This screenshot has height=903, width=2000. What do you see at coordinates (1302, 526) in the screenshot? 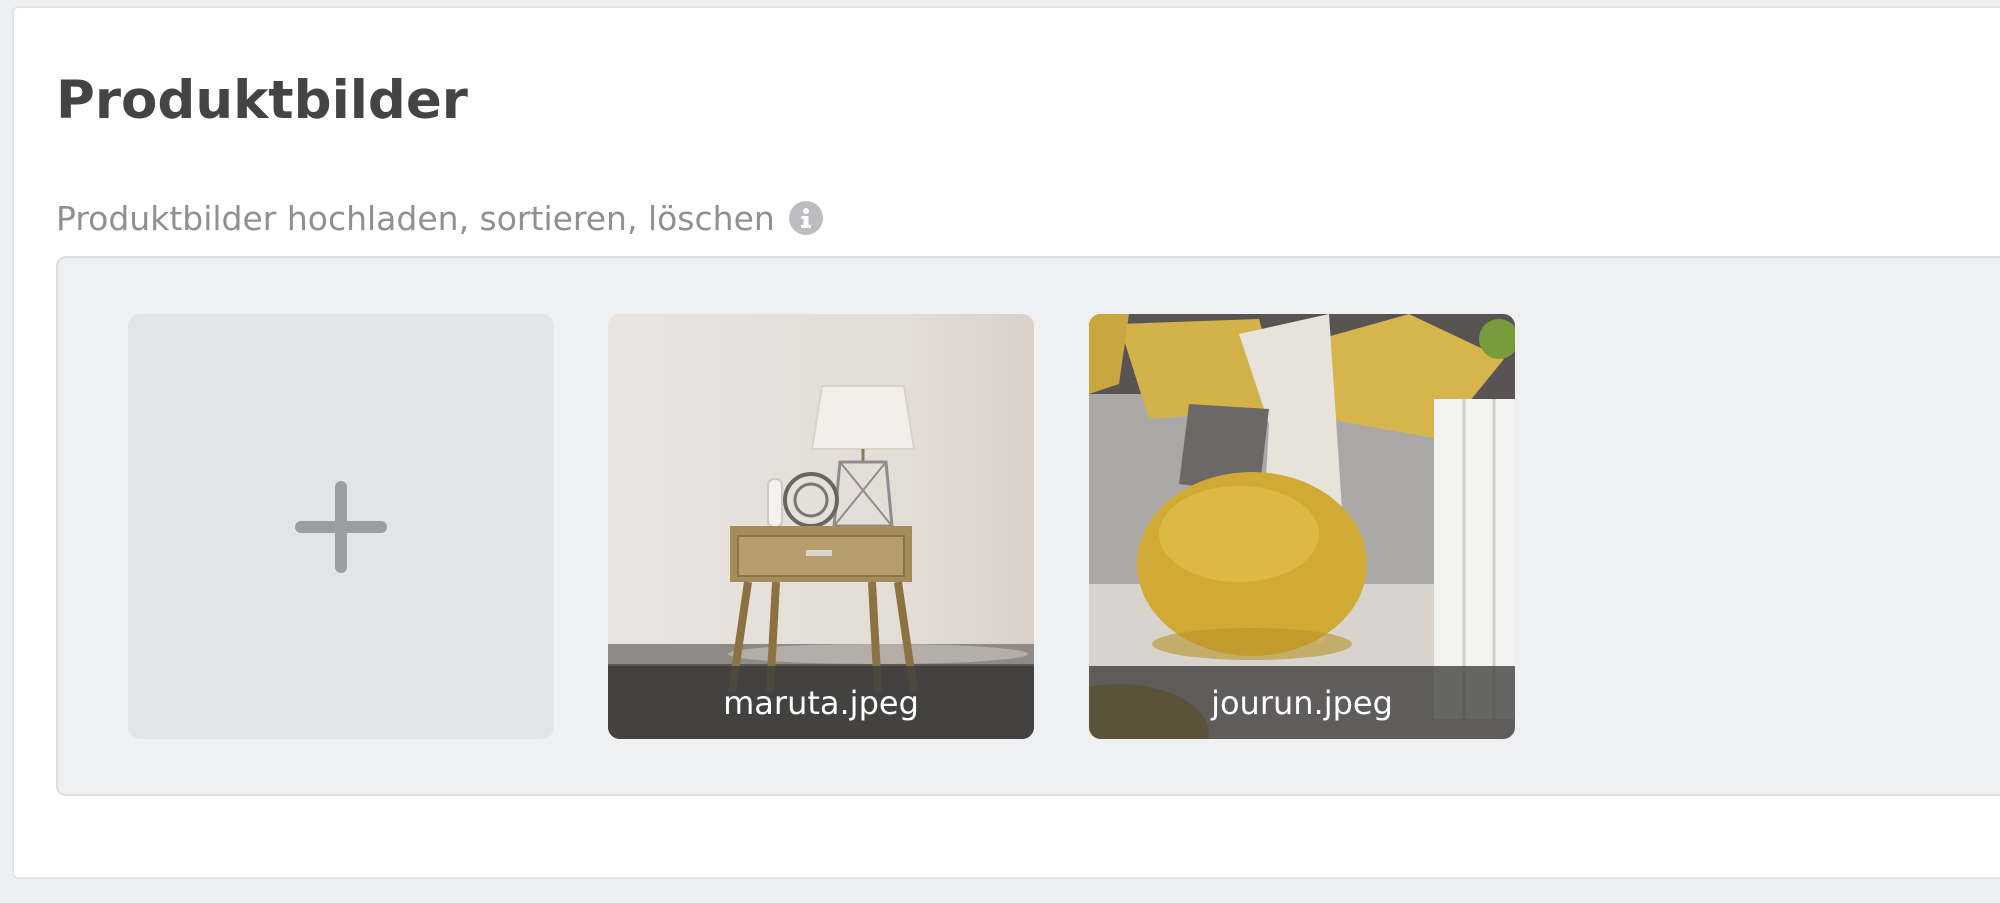
I see `image-tile: jourun.jpeg` at bounding box center [1302, 526].